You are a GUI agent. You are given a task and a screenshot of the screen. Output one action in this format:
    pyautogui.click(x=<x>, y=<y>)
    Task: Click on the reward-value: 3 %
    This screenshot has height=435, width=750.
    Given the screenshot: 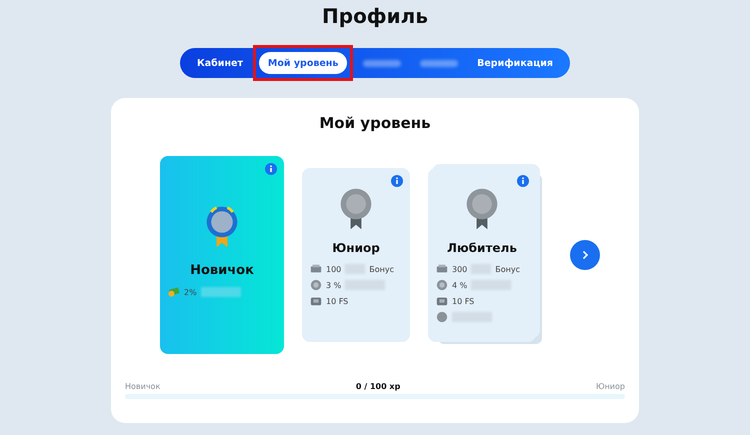 What is the action you would take?
    pyautogui.click(x=334, y=285)
    